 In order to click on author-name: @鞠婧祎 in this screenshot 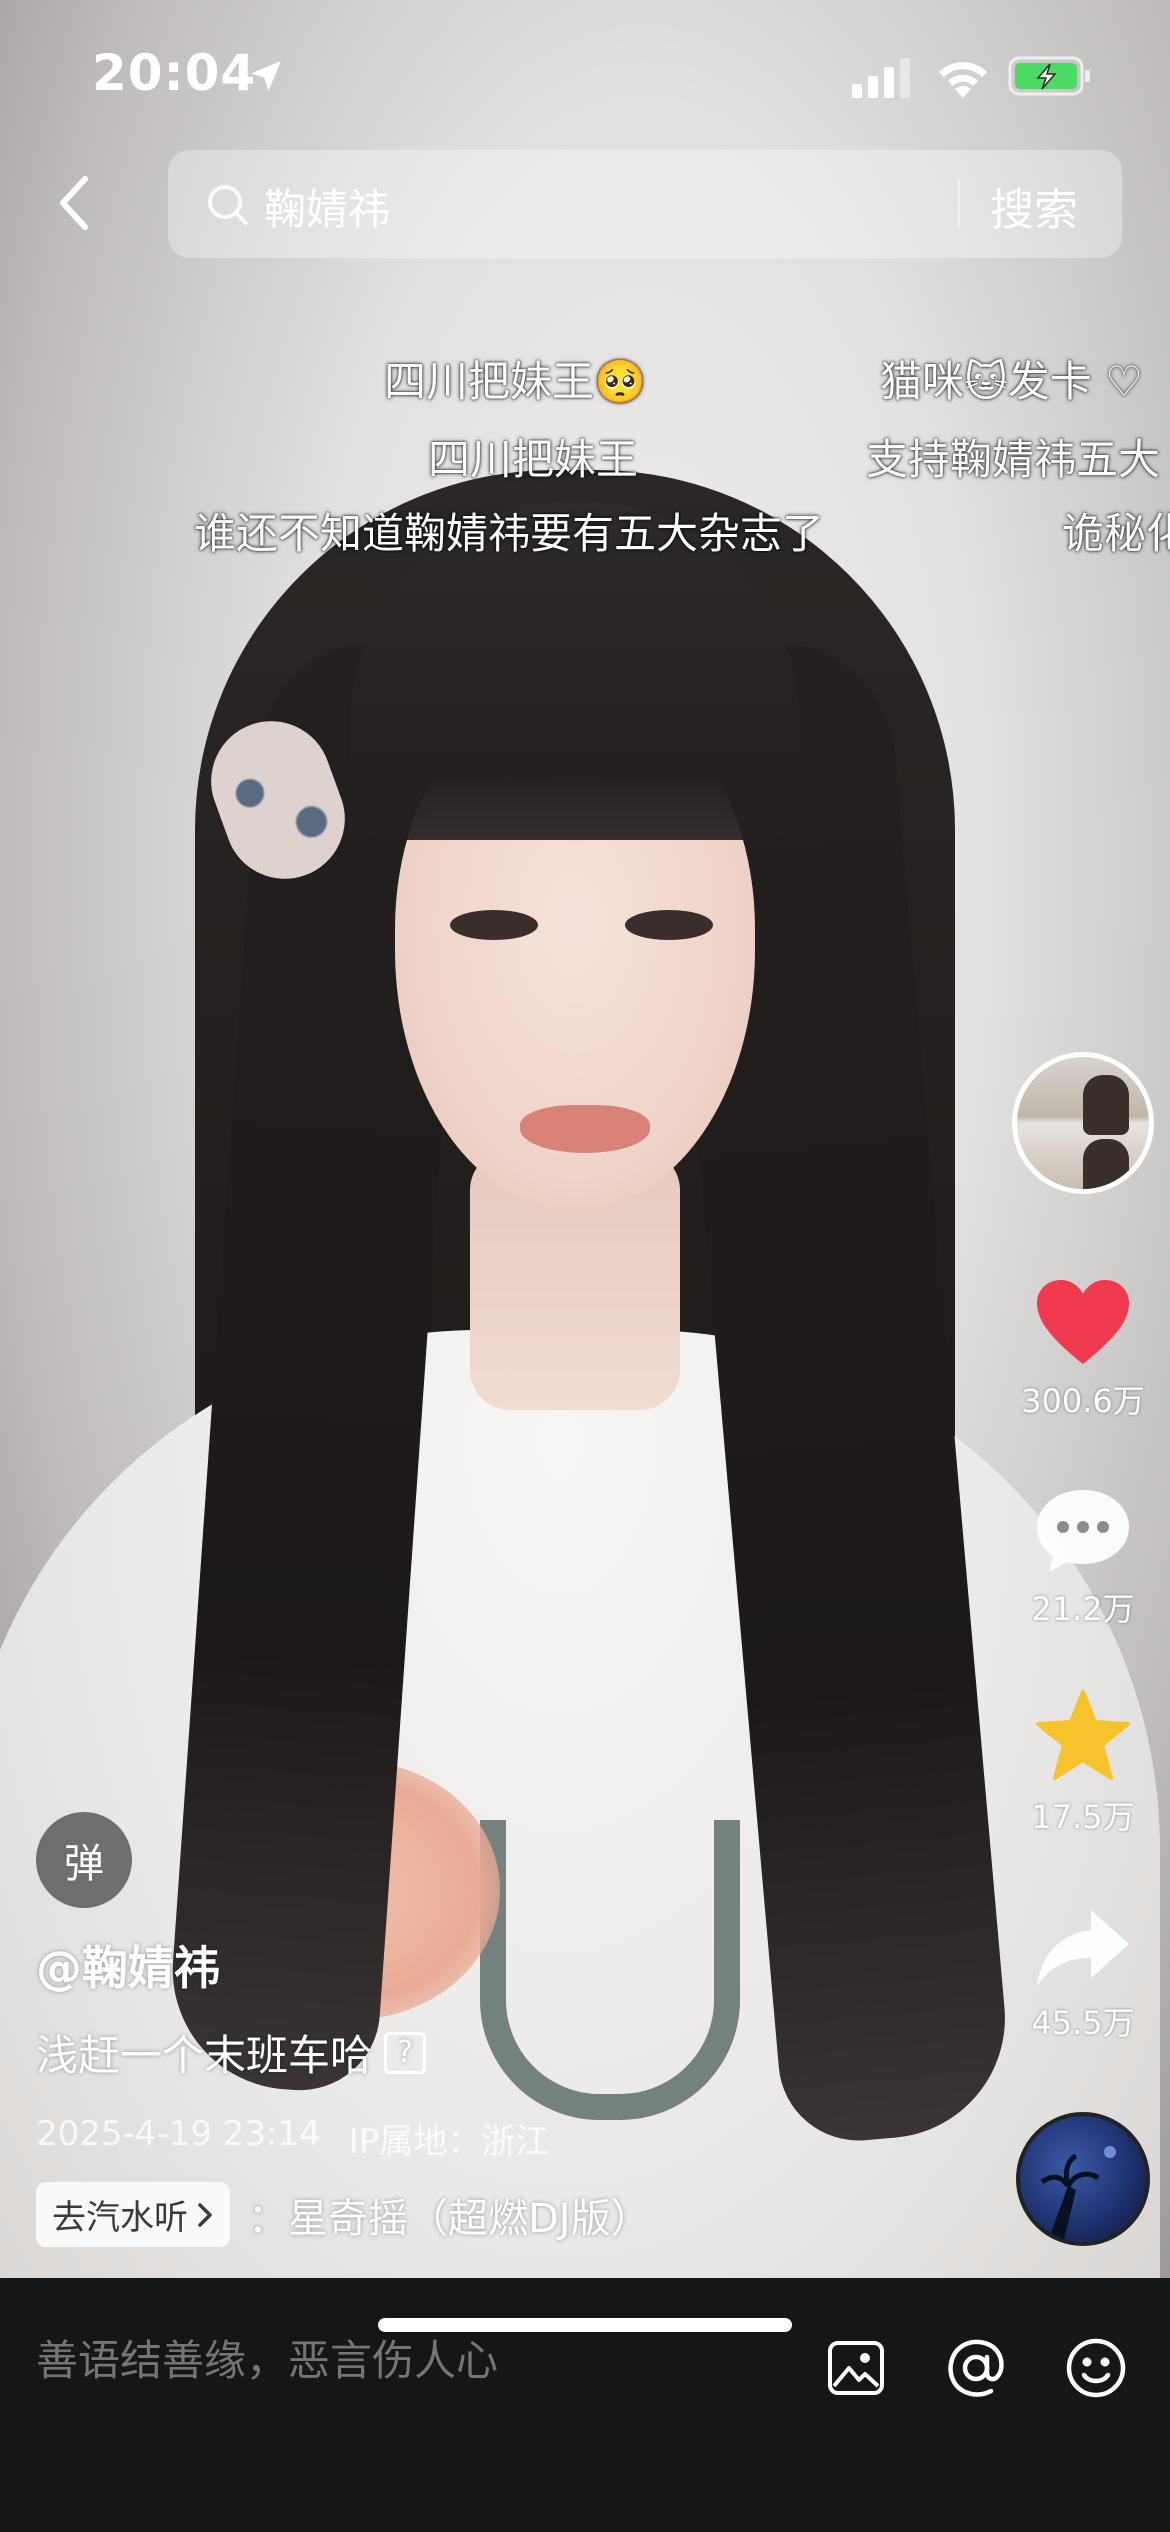, I will do `click(128, 1965)`.